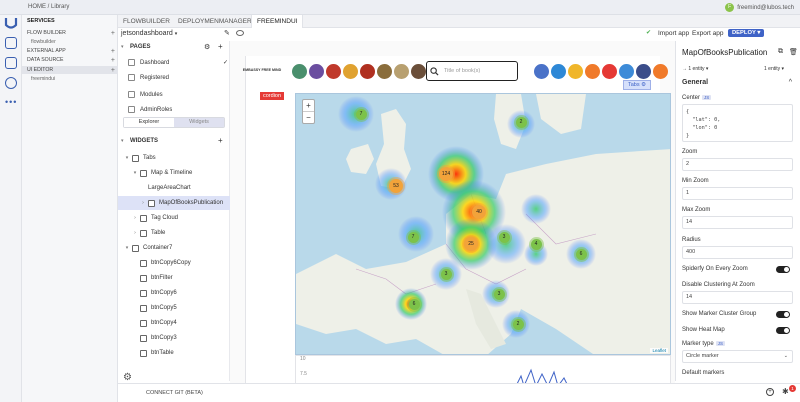 This screenshot has width=800, height=402. What do you see at coordinates (774, 69) in the screenshot?
I see `entity-right: 1 entity ▾` at bounding box center [774, 69].